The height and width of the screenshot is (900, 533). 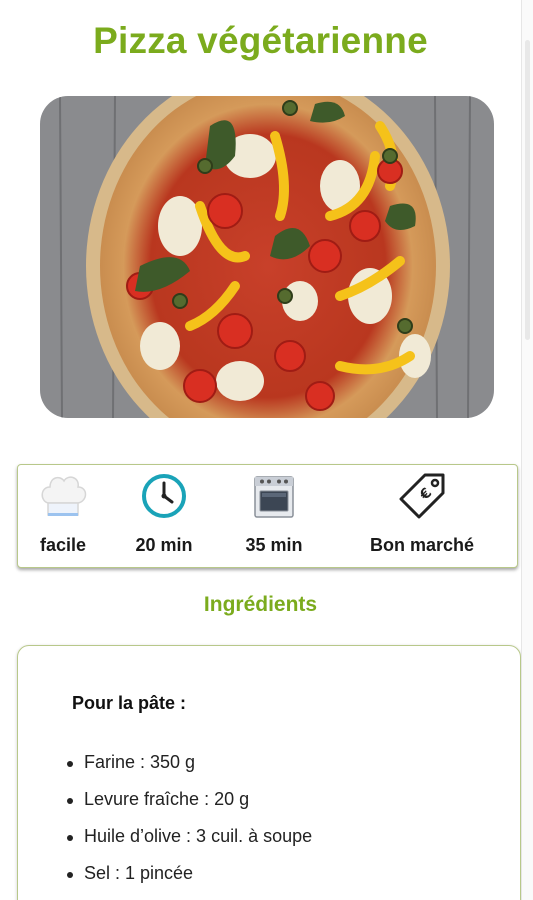 I want to click on recipe-title: Pizza végétarienne, so click(x=260, y=40).